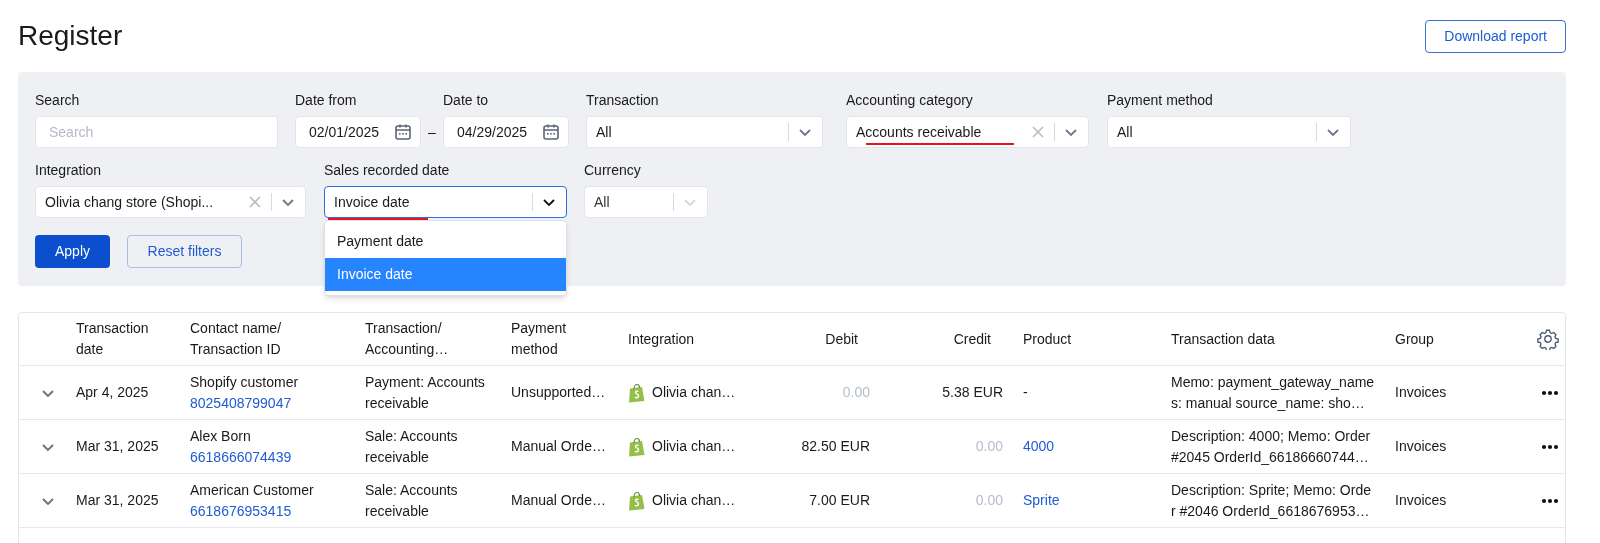  I want to click on select-field: Invoice date, so click(445, 202).